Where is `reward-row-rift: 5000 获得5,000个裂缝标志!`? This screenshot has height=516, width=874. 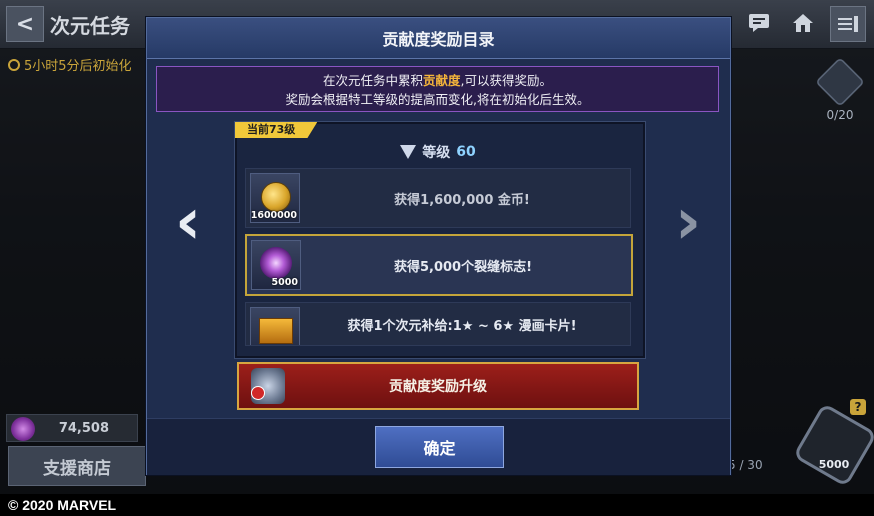
reward-row-rift: 5000 获得5,000个裂缝标志! is located at coordinates (439, 265).